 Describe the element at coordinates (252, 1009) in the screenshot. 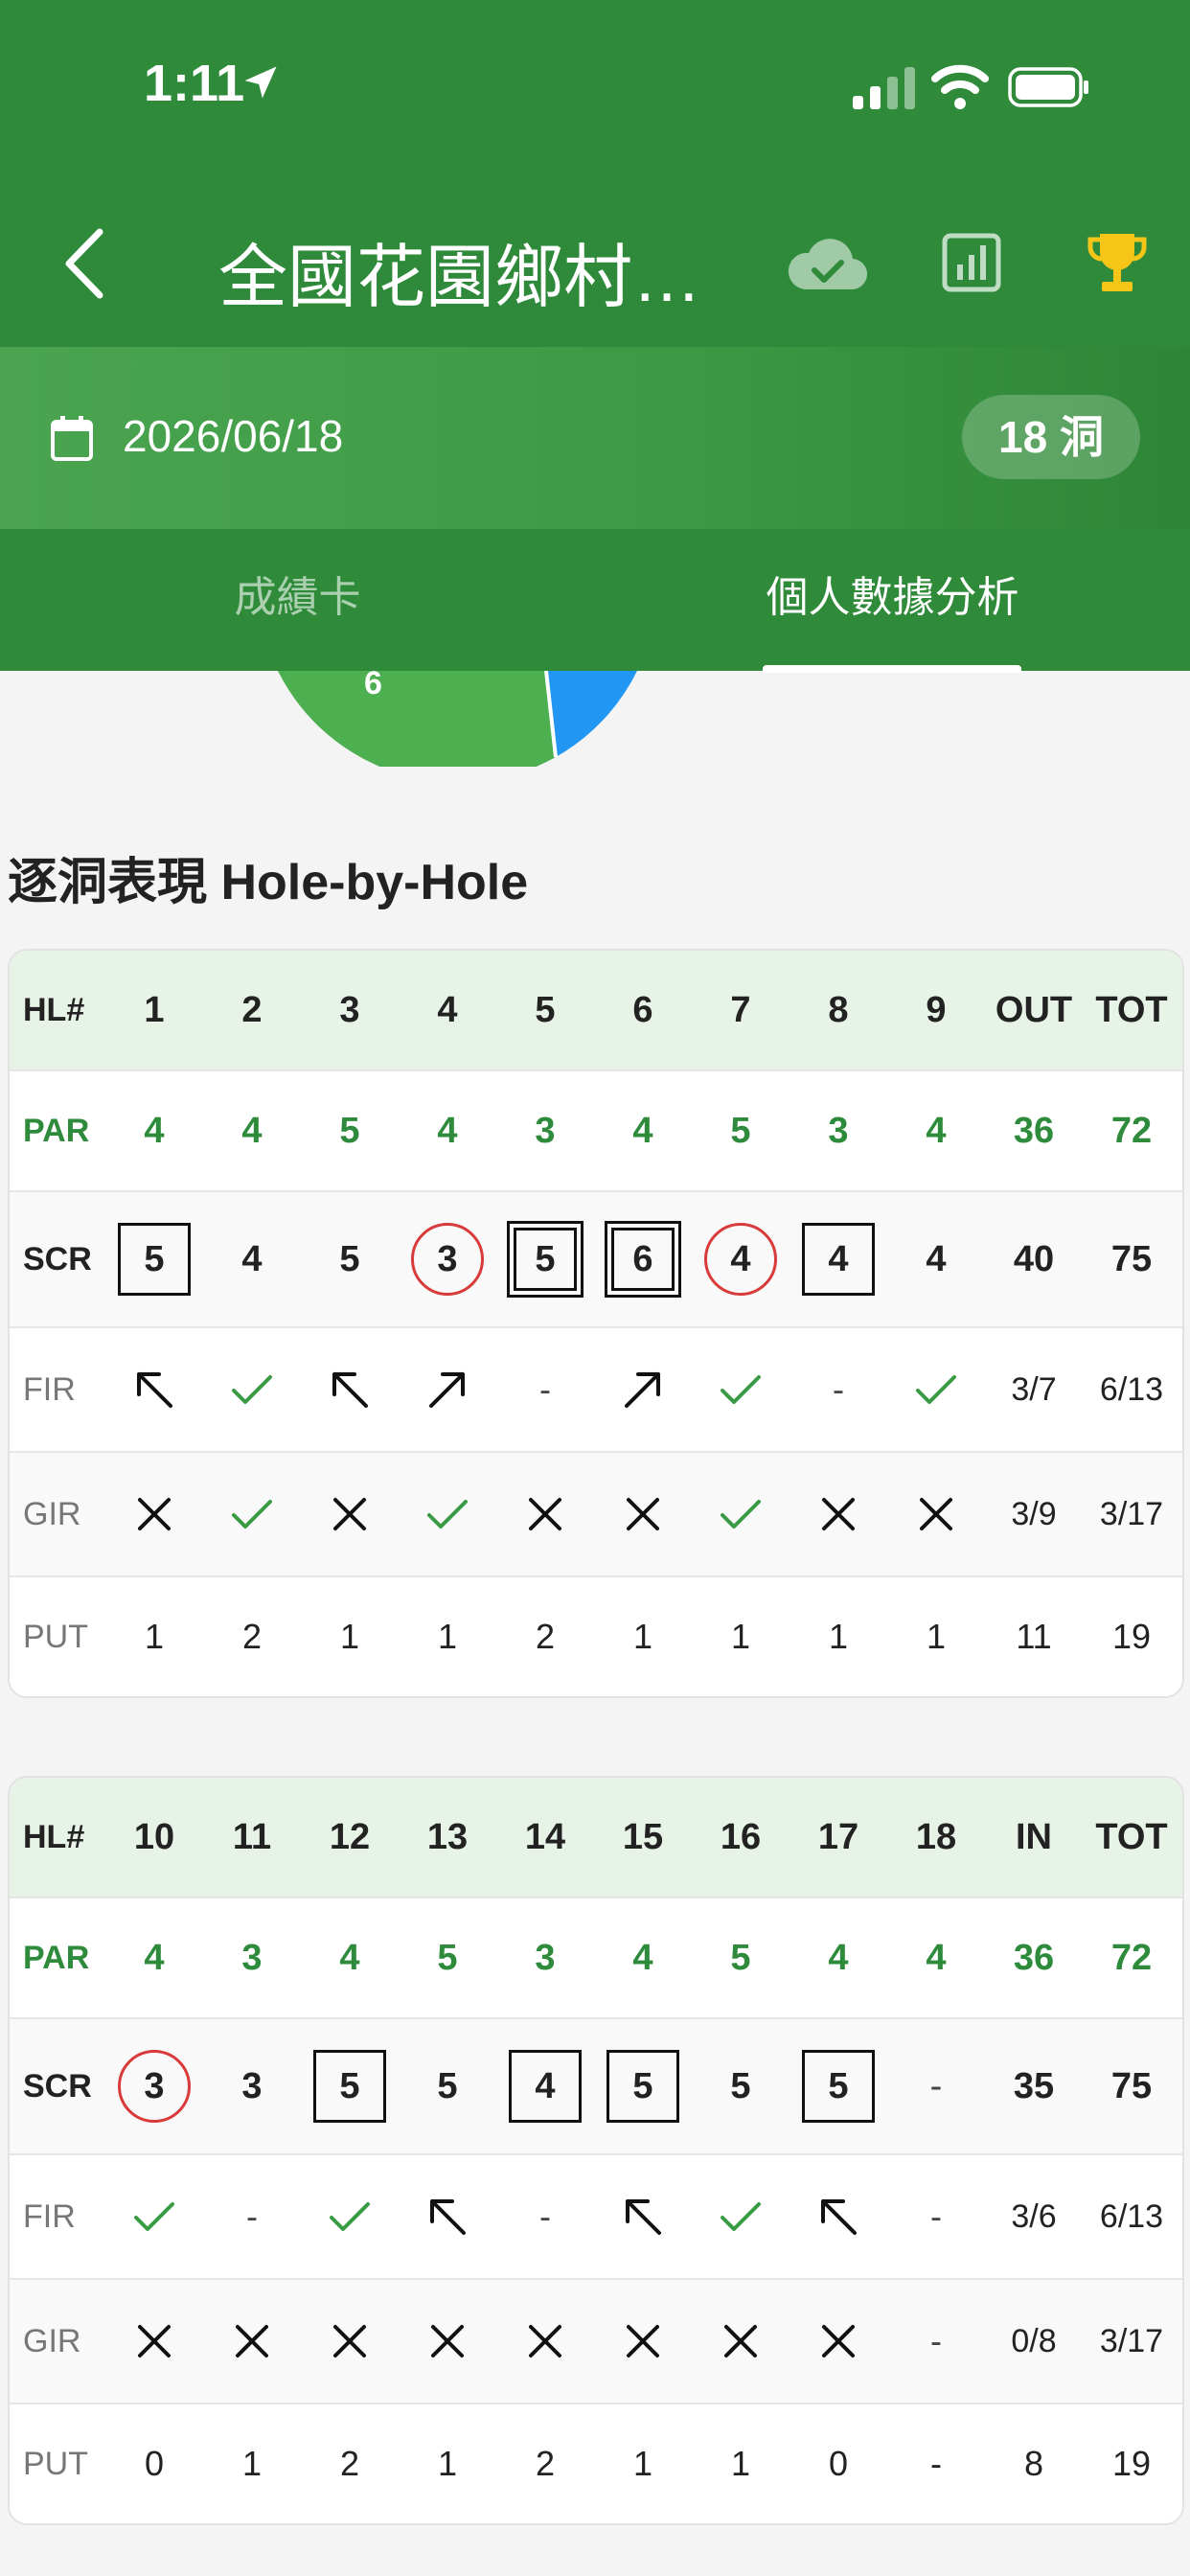

I see `hole-number: 2` at that location.